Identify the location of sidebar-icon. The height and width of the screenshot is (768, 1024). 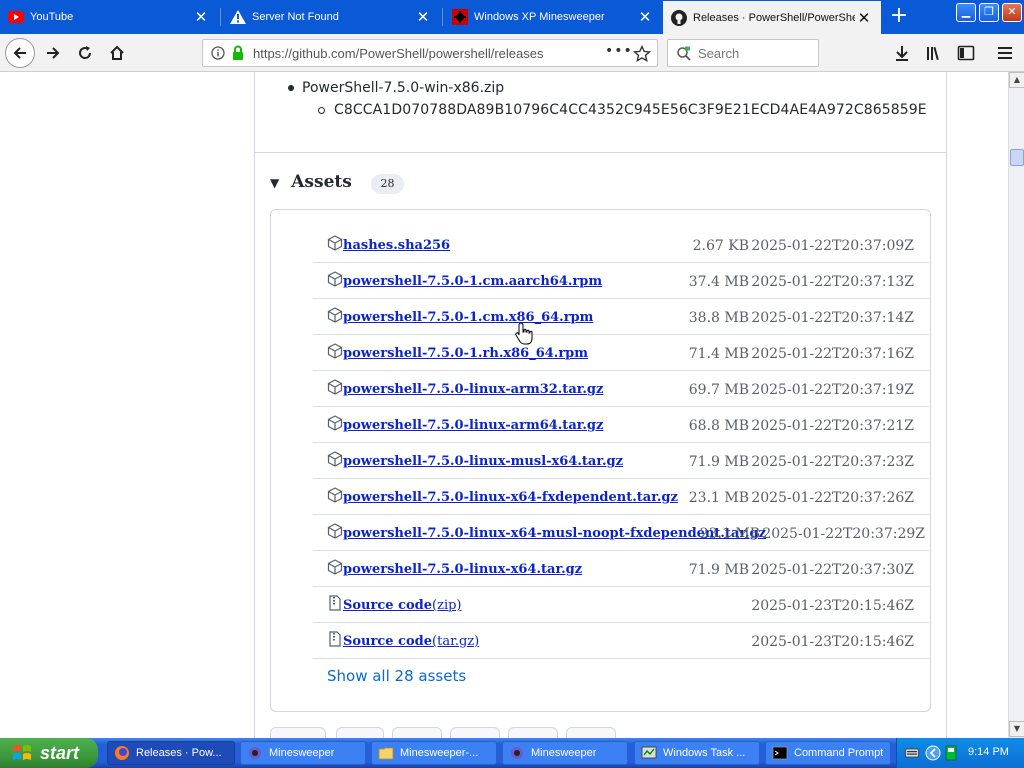
(966, 53).